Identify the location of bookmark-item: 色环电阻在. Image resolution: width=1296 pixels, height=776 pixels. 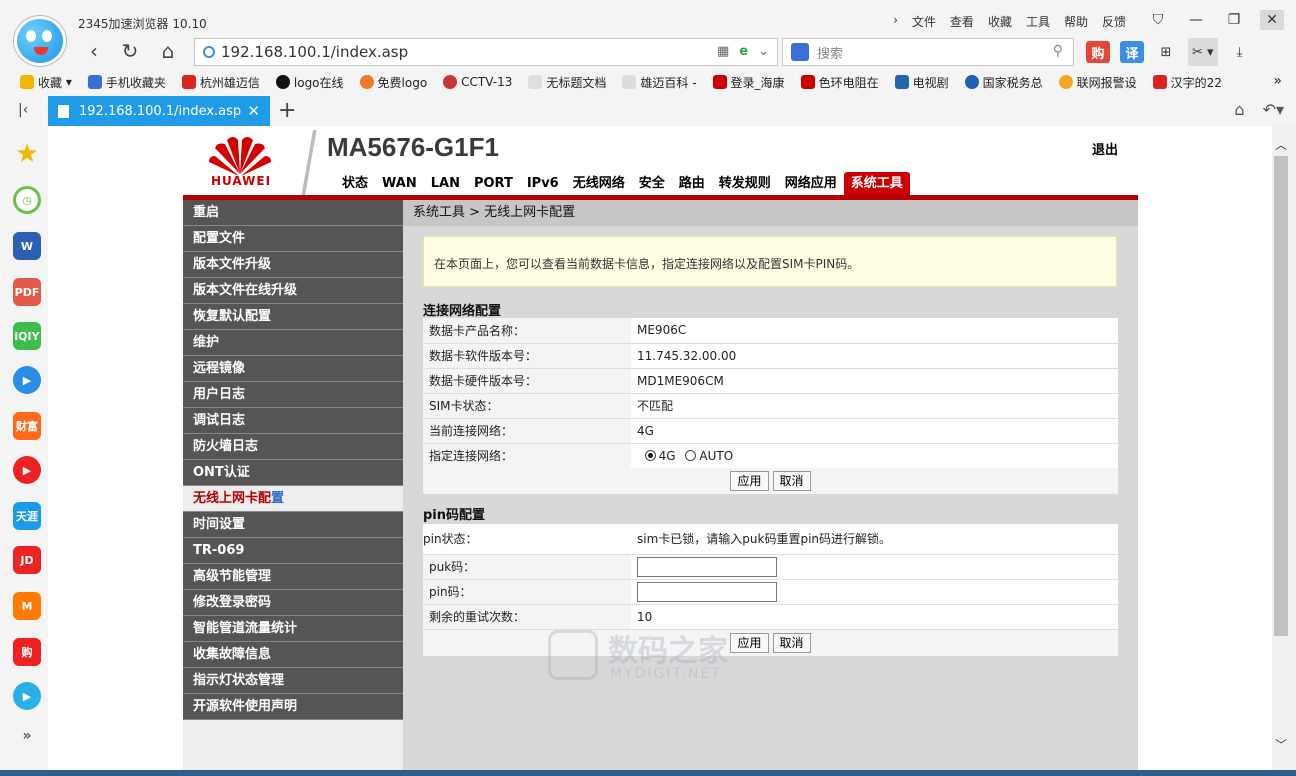
(839, 82).